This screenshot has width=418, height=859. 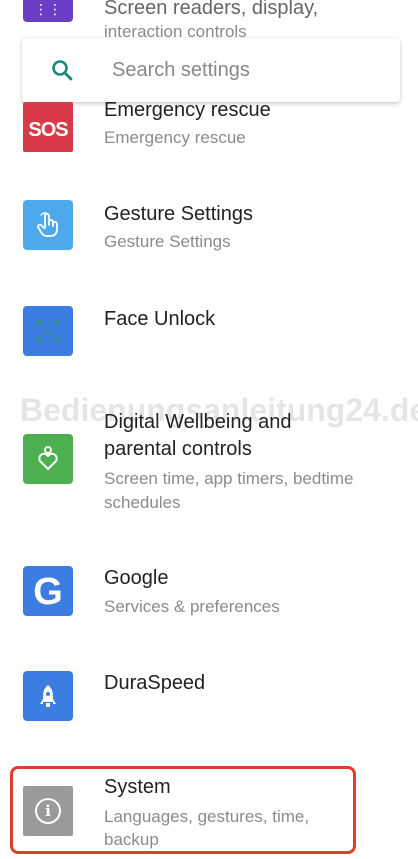 I want to click on settings-item-title: Screen readers, display,, so click(x=211, y=9).